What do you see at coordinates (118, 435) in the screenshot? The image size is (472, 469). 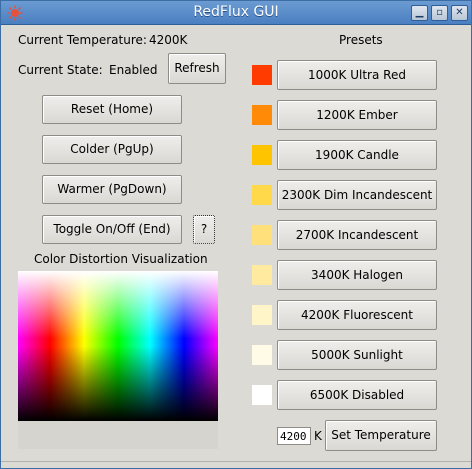 I see `visualization-footer` at bounding box center [118, 435].